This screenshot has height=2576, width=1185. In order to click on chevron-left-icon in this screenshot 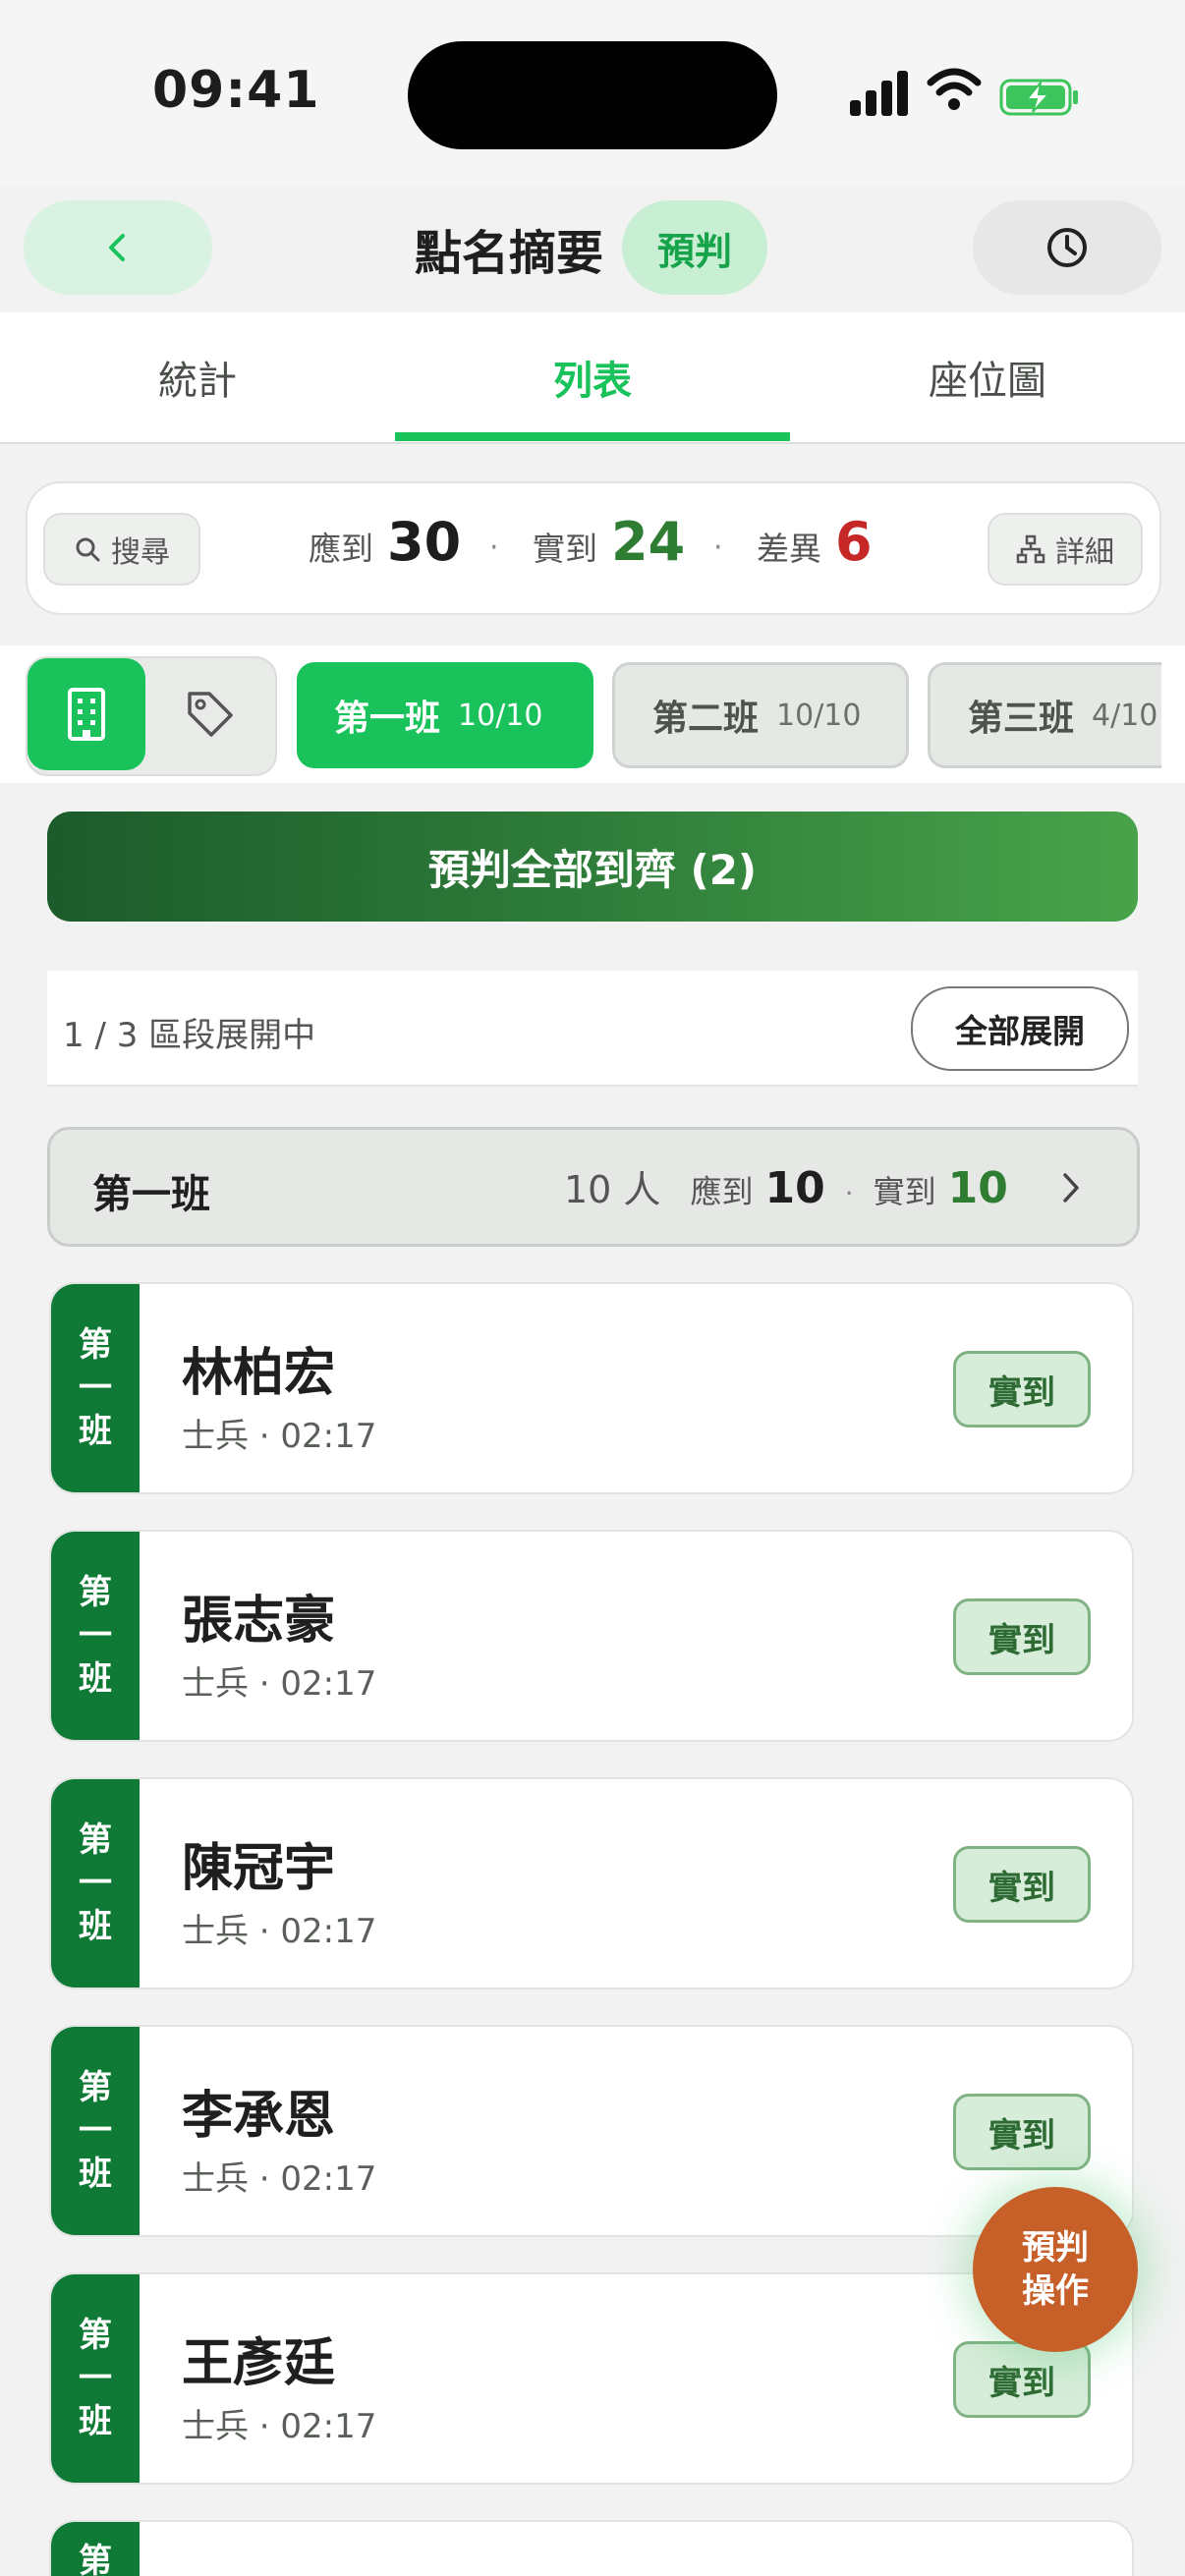, I will do `click(117, 247)`.